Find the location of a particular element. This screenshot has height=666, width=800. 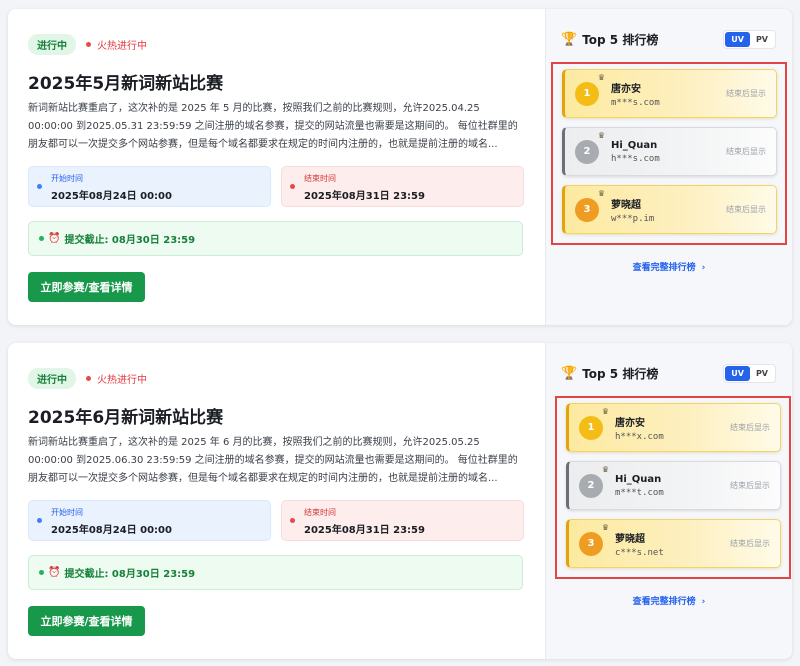

leaderboard-entry: 3 ♛ 萝晓超 c***s.net 结束后显示 is located at coordinates (673, 543).